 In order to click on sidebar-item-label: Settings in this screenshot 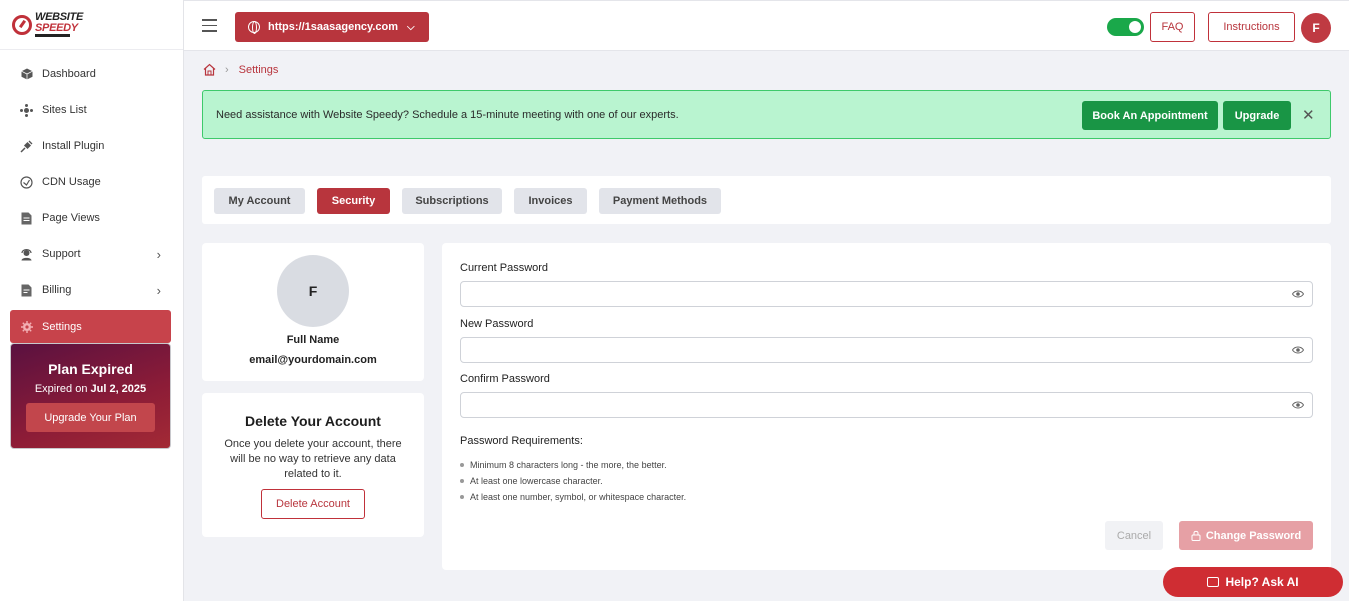, I will do `click(62, 326)`.